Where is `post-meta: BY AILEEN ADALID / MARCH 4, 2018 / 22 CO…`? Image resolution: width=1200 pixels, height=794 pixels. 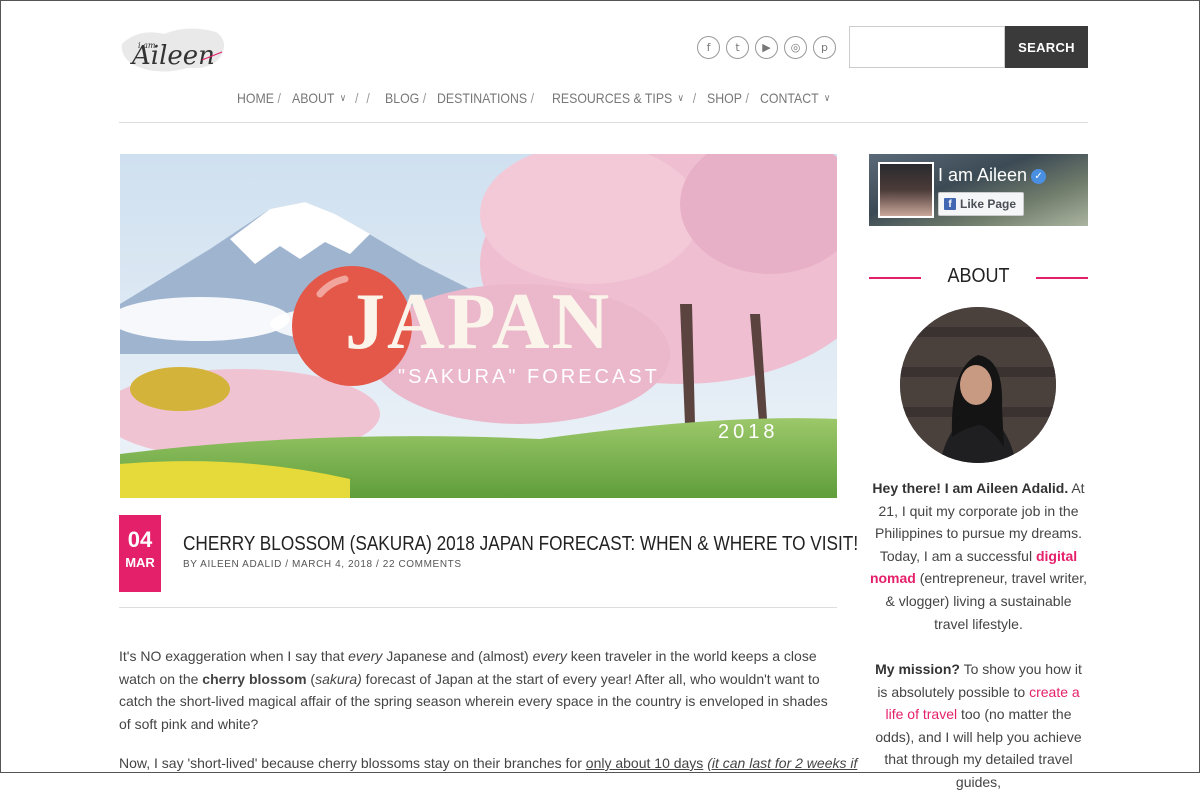 post-meta: BY AILEEN ADALID / MARCH 4, 2018 / 22 CO… is located at coordinates (322, 564).